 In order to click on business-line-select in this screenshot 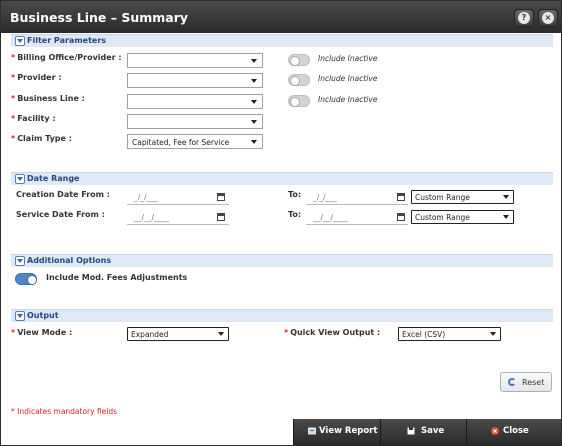, I will do `click(195, 101)`.